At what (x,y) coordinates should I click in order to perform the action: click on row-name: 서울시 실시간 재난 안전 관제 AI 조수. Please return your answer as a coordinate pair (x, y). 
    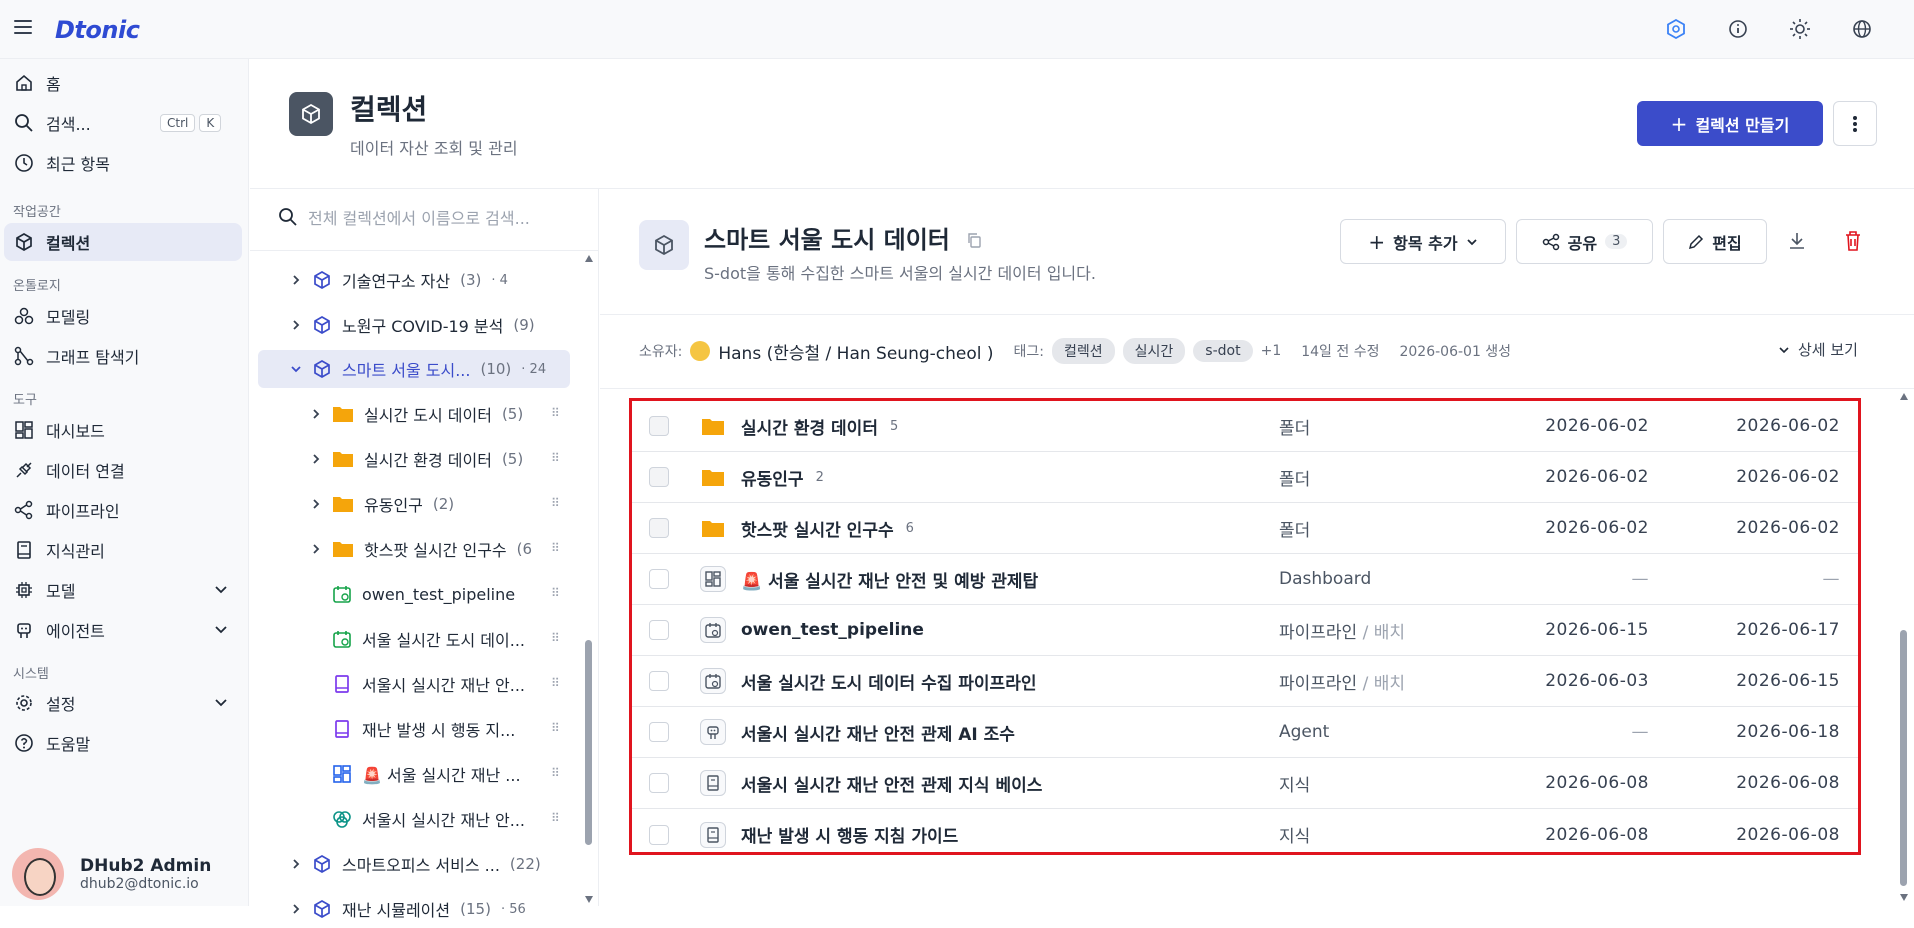
    Looking at the image, I should click on (878, 732).